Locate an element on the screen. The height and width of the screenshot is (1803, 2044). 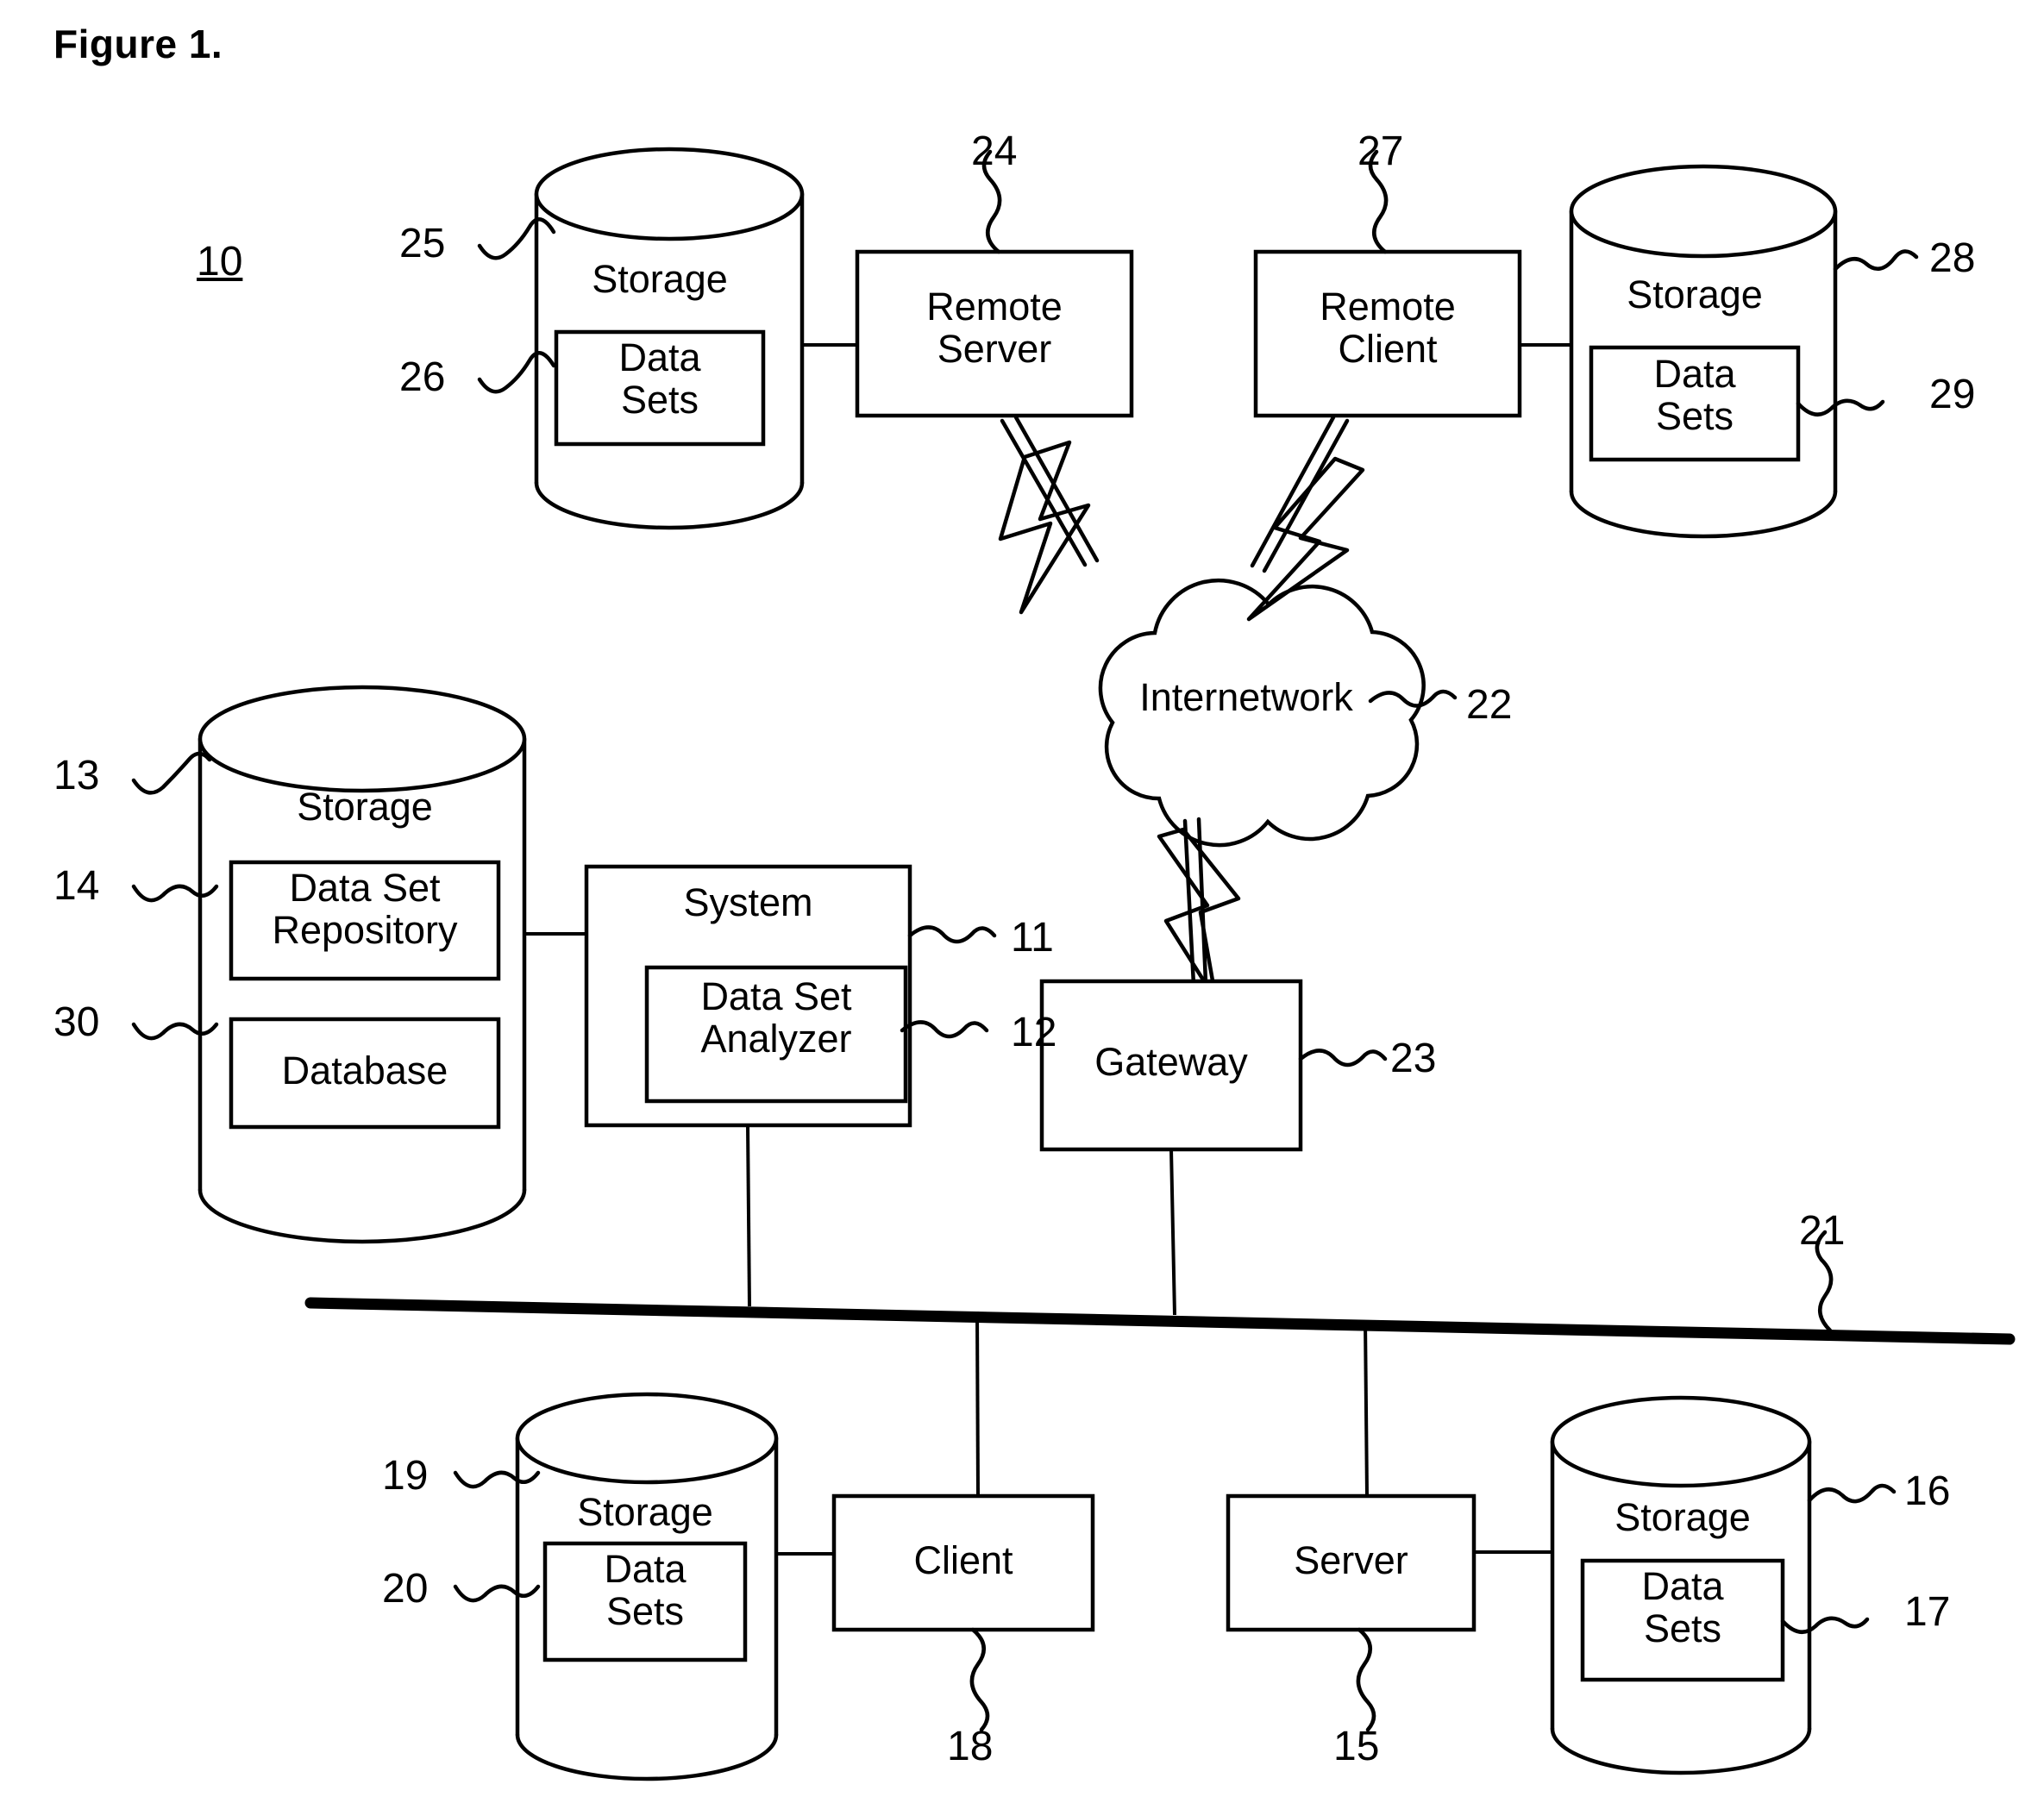
database-box is located at coordinates (365, 1074).